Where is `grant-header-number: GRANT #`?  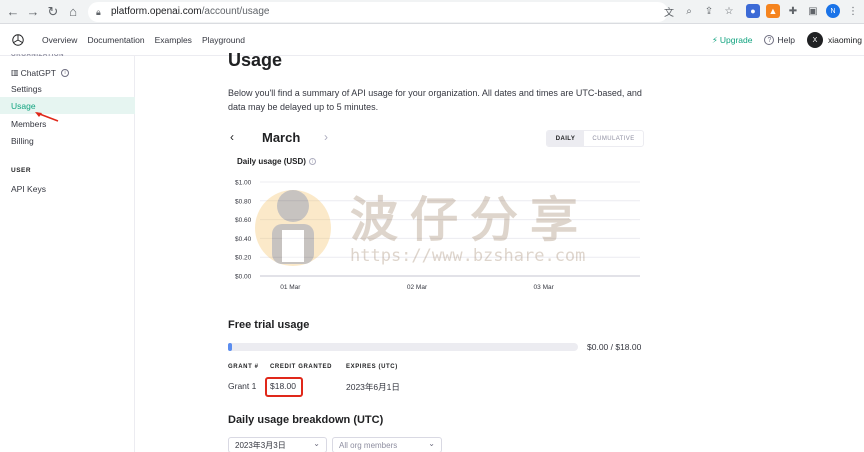
grant-header-number: GRANT # is located at coordinates (243, 367).